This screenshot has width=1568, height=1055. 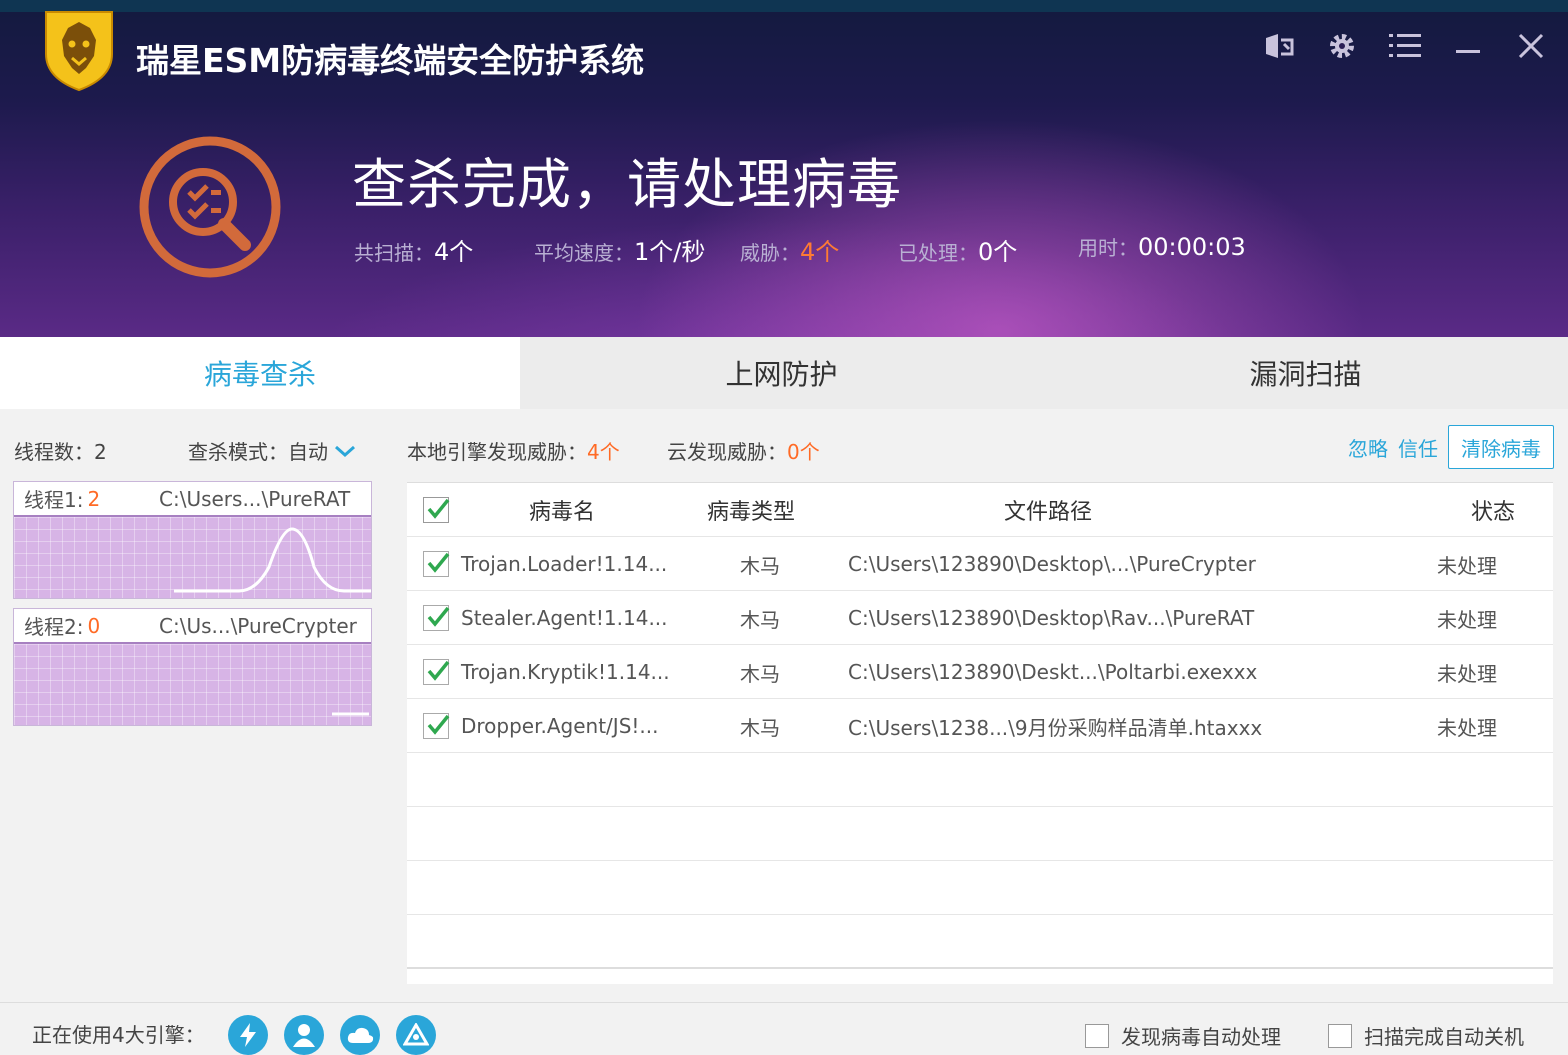 I want to click on triangle-engine-icon, so click(x=416, y=1035).